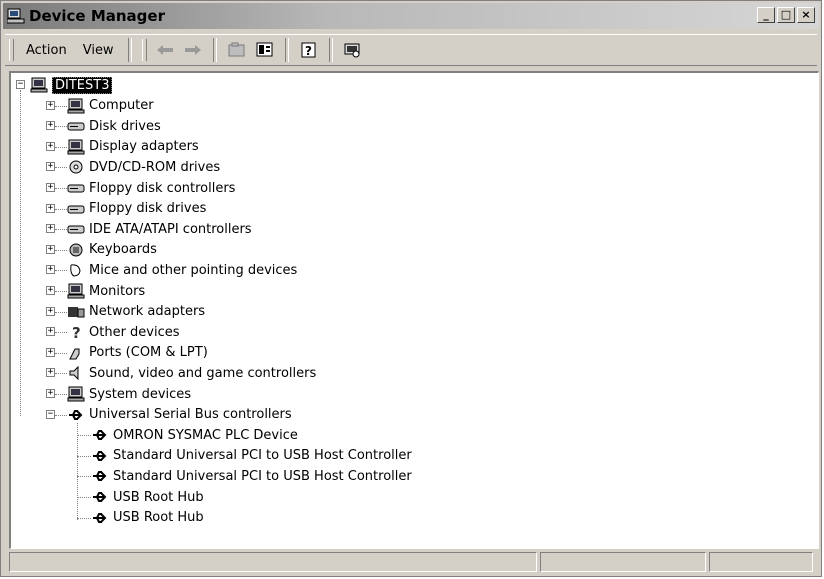 Image resolution: width=824 pixels, height=579 pixels. What do you see at coordinates (50, 208) in the screenshot?
I see `expand-toggle-floppy-drive: +` at bounding box center [50, 208].